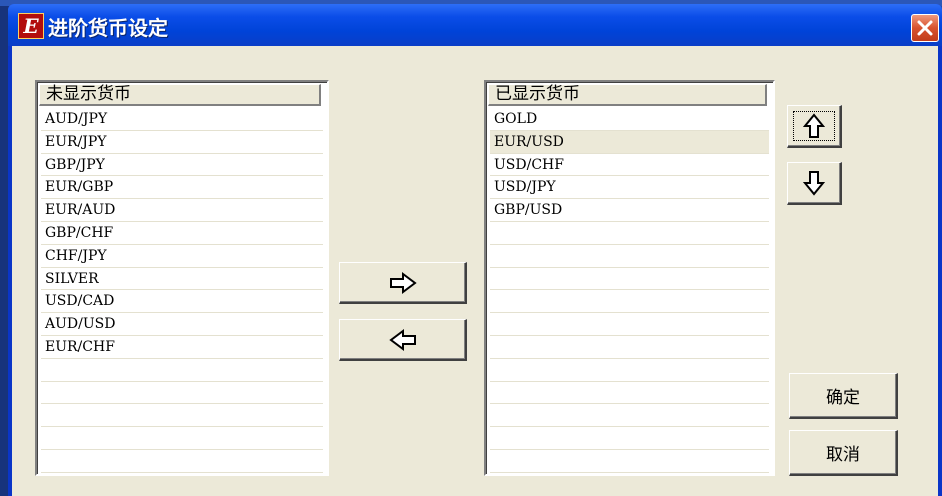 Image resolution: width=942 pixels, height=496 pixels. I want to click on remove-from-shown-button, so click(403, 340).